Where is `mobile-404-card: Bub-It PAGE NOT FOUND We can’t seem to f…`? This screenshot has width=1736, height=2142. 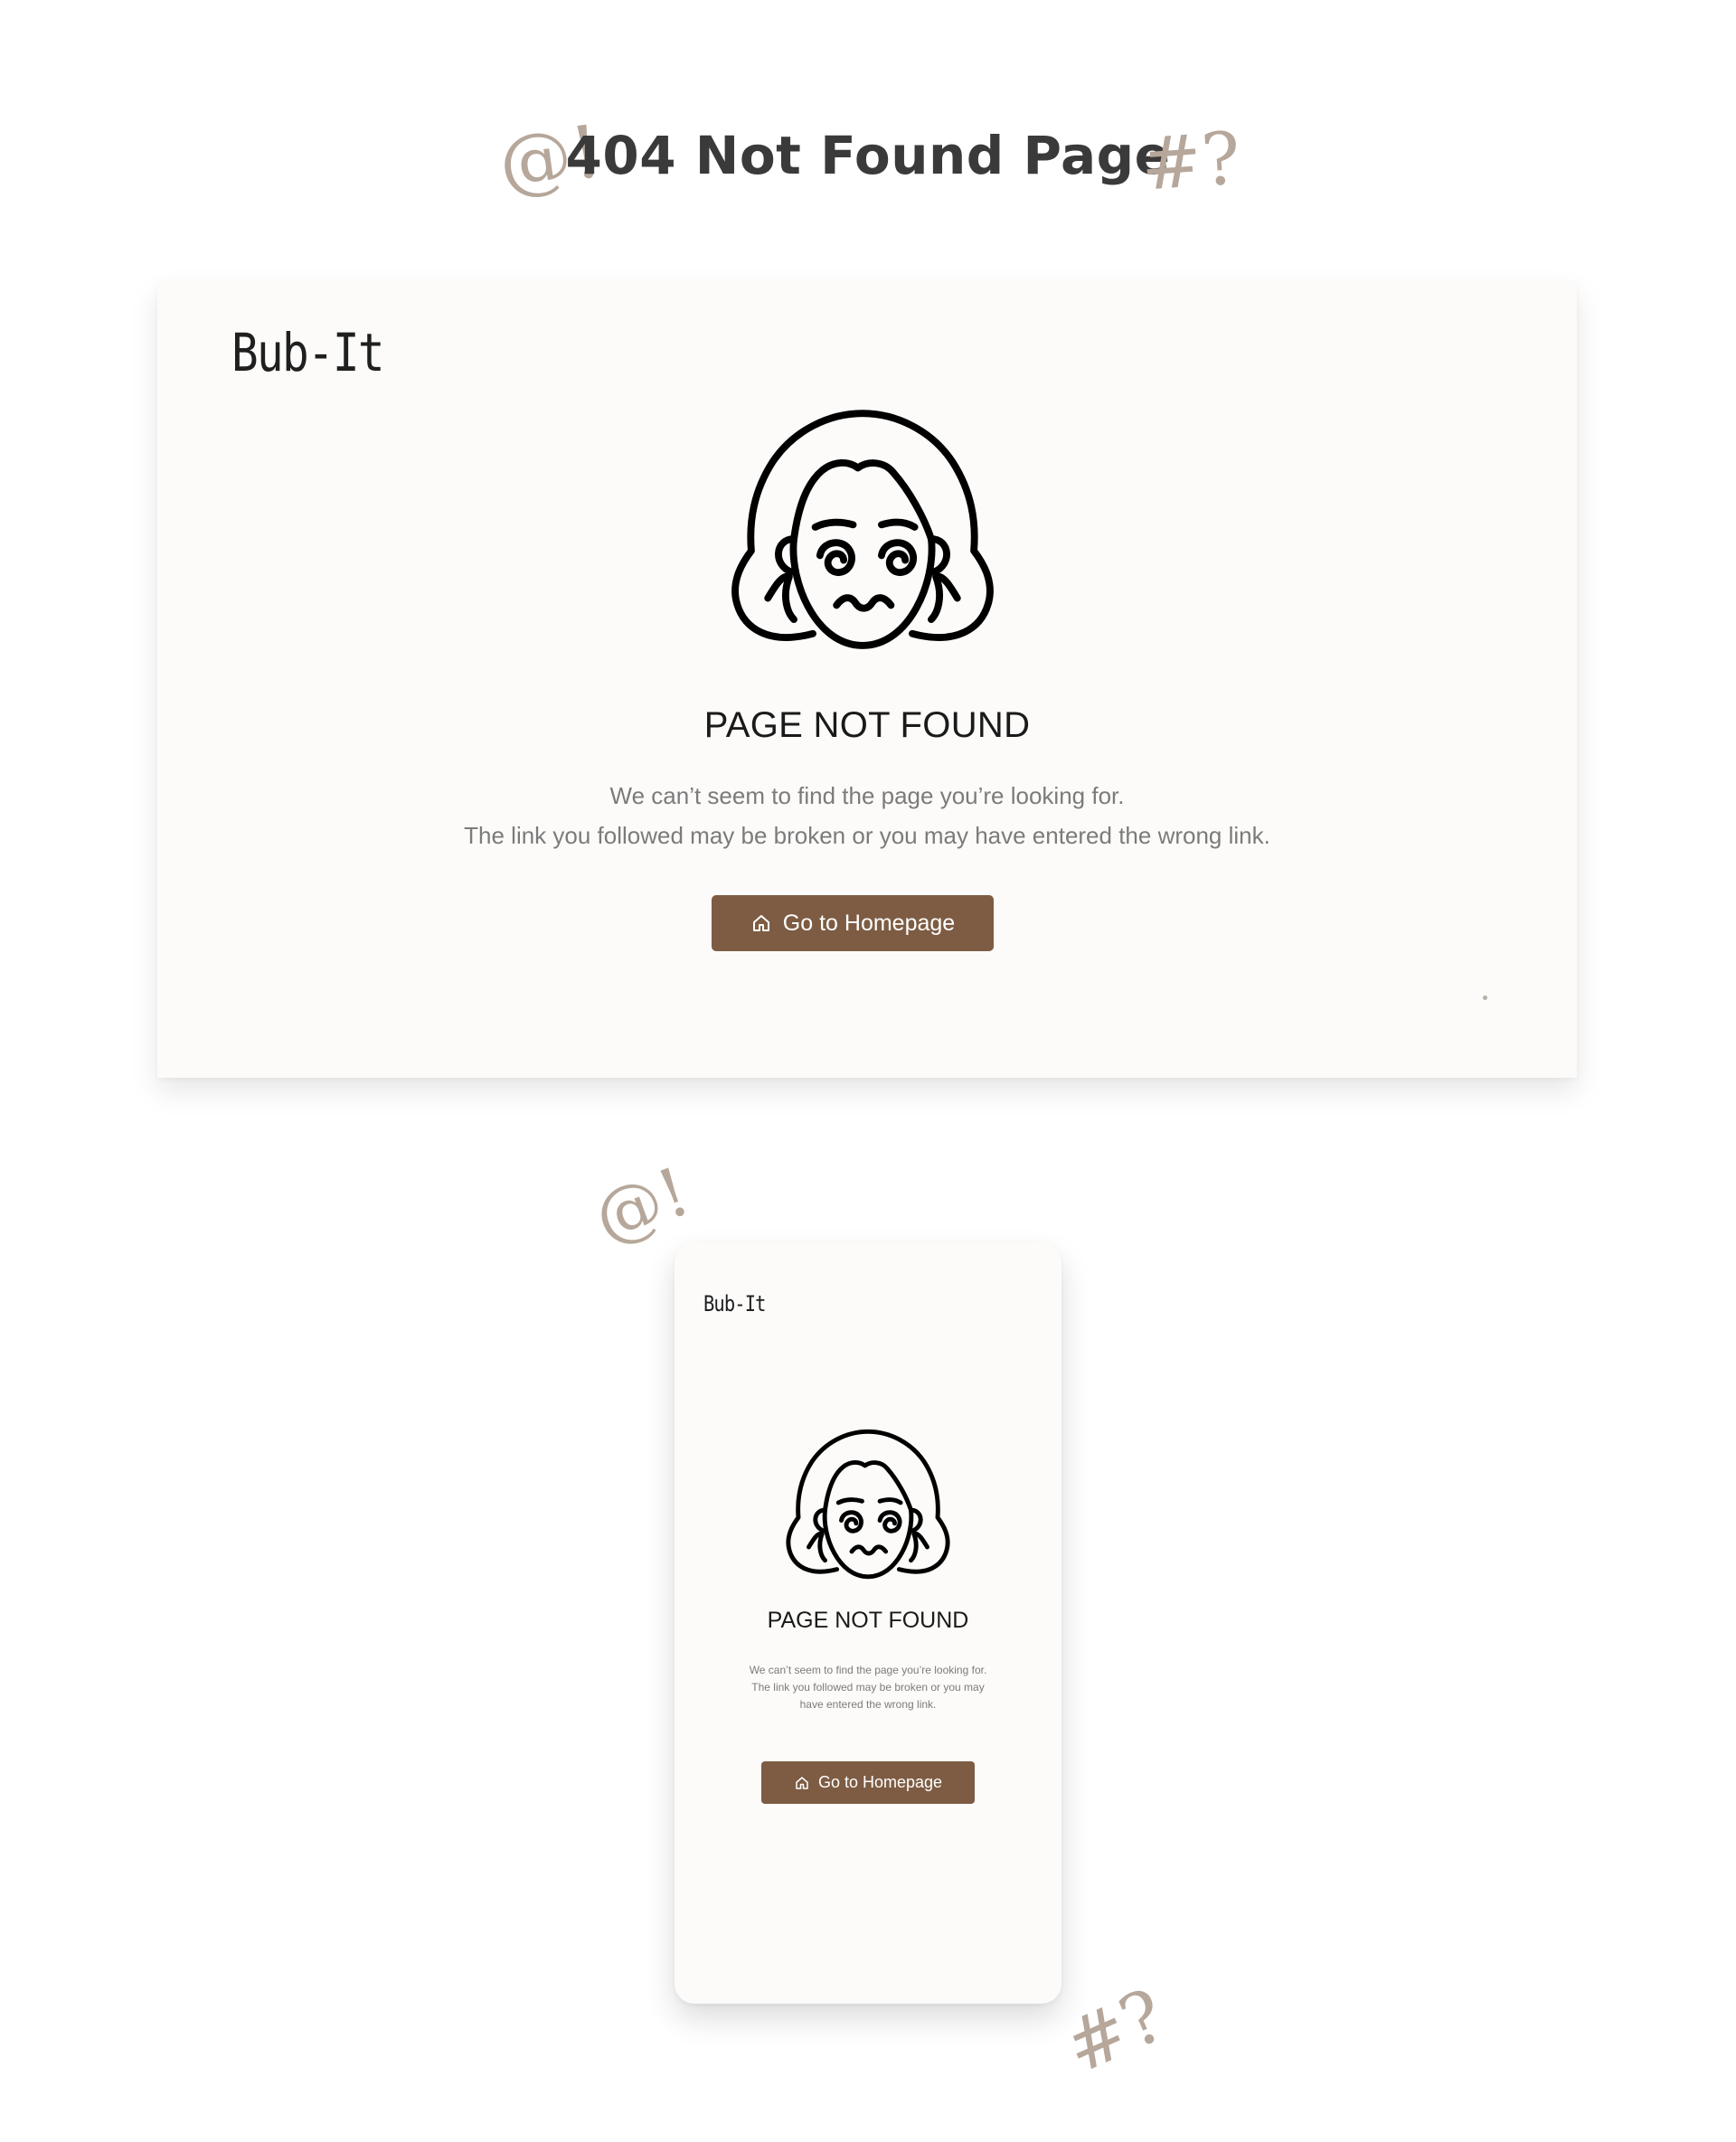 mobile-404-card: Bub-It PAGE NOT FOUND We can’t seem to f… is located at coordinates (868, 1623).